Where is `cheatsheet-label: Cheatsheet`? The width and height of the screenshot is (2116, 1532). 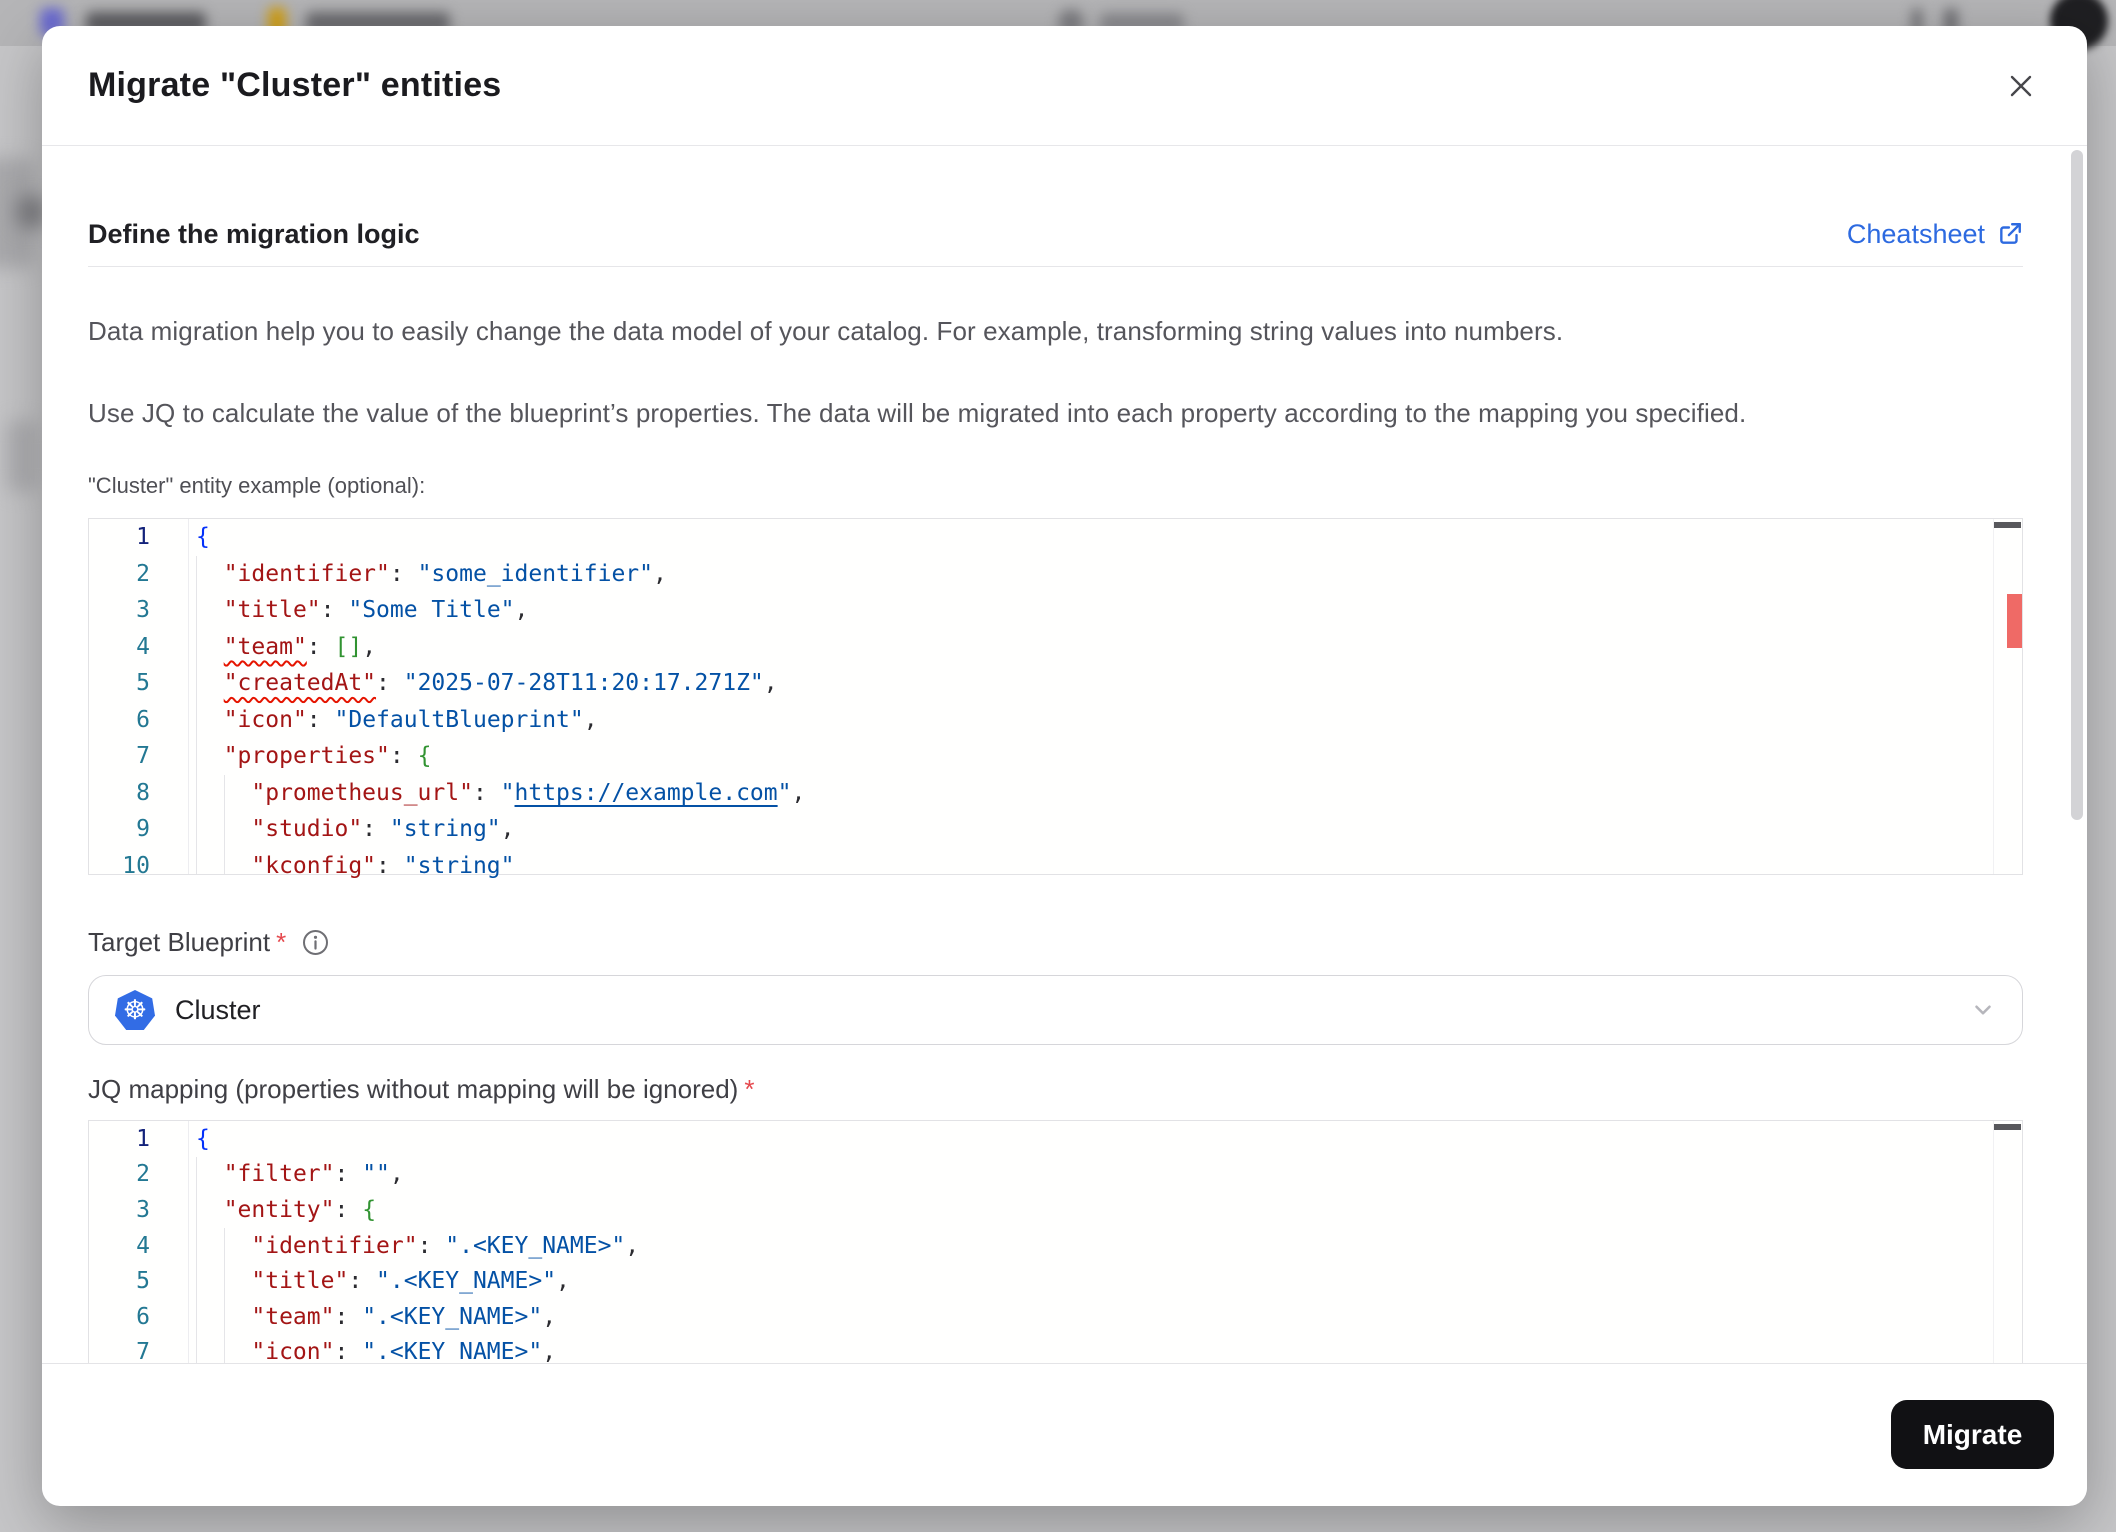 cheatsheet-label: Cheatsheet is located at coordinates (1915, 233).